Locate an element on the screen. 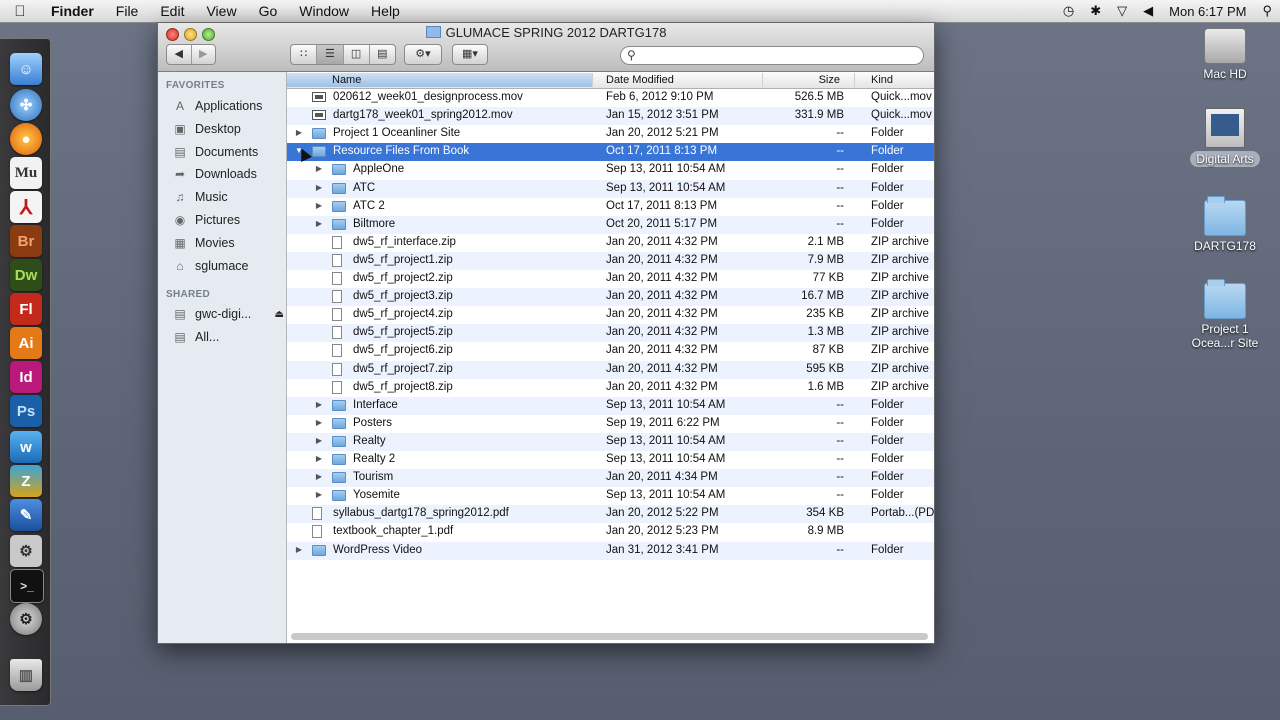 This screenshot has height=720, width=1280. desktop-item-digital-arts: Digital Arts is located at coordinates (1225, 137).